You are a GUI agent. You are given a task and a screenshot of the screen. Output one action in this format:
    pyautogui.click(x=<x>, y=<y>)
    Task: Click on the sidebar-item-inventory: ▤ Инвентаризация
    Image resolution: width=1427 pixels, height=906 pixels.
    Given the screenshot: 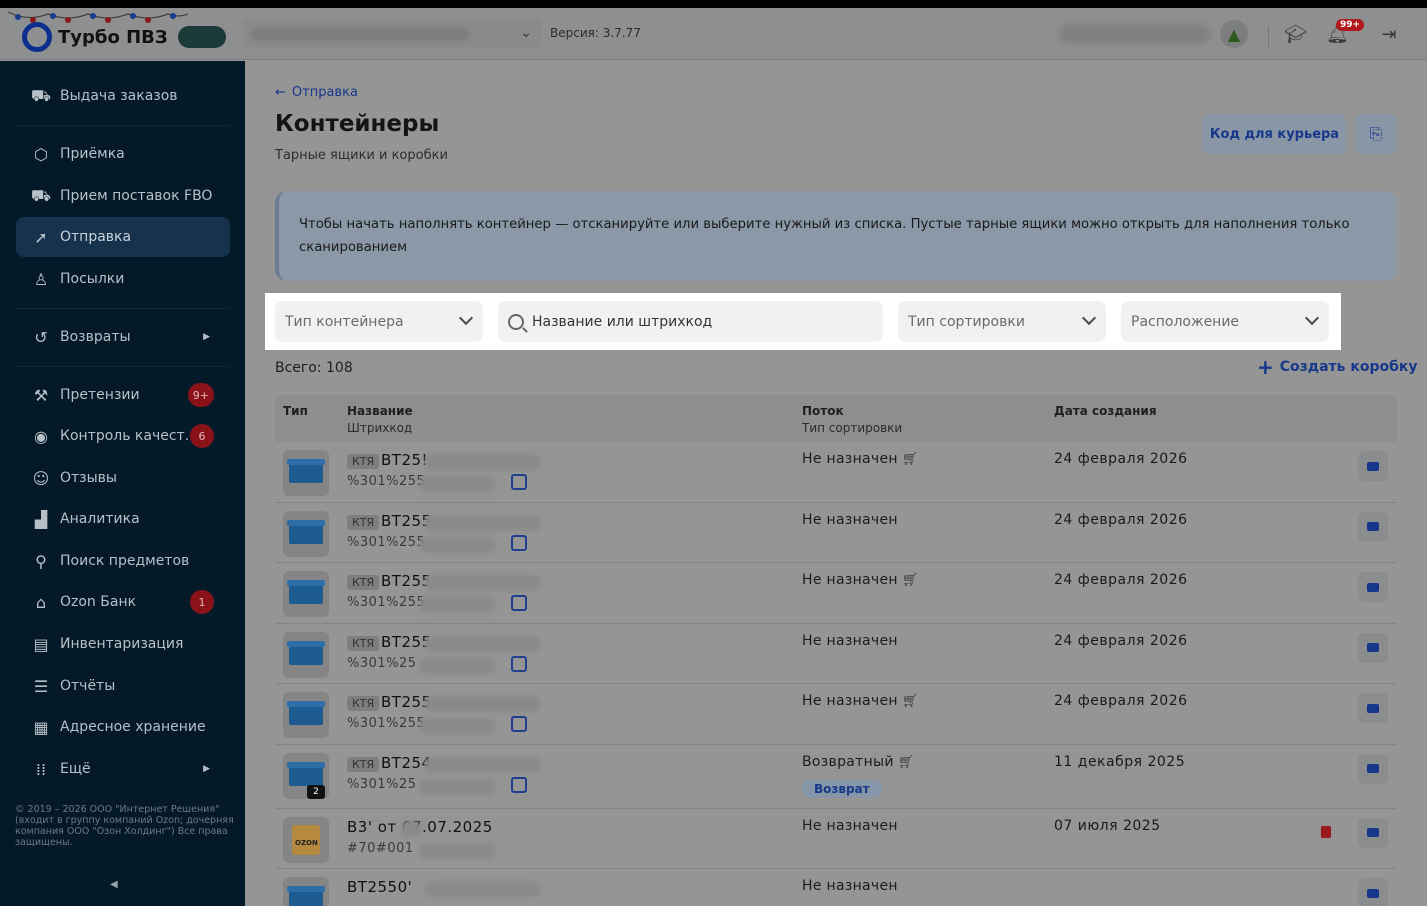 What is the action you would take?
    pyautogui.click(x=123, y=644)
    